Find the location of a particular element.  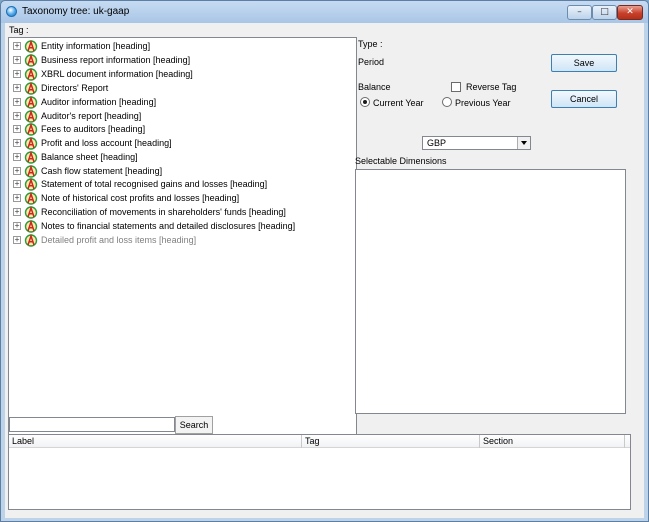

search-button: Search is located at coordinates (194, 425).